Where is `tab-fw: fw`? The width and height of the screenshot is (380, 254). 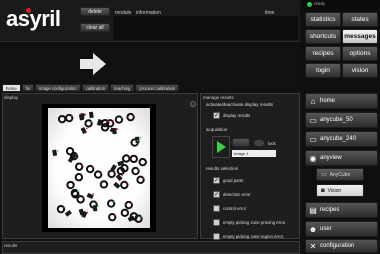 tab-fw: fw is located at coordinates (28, 88).